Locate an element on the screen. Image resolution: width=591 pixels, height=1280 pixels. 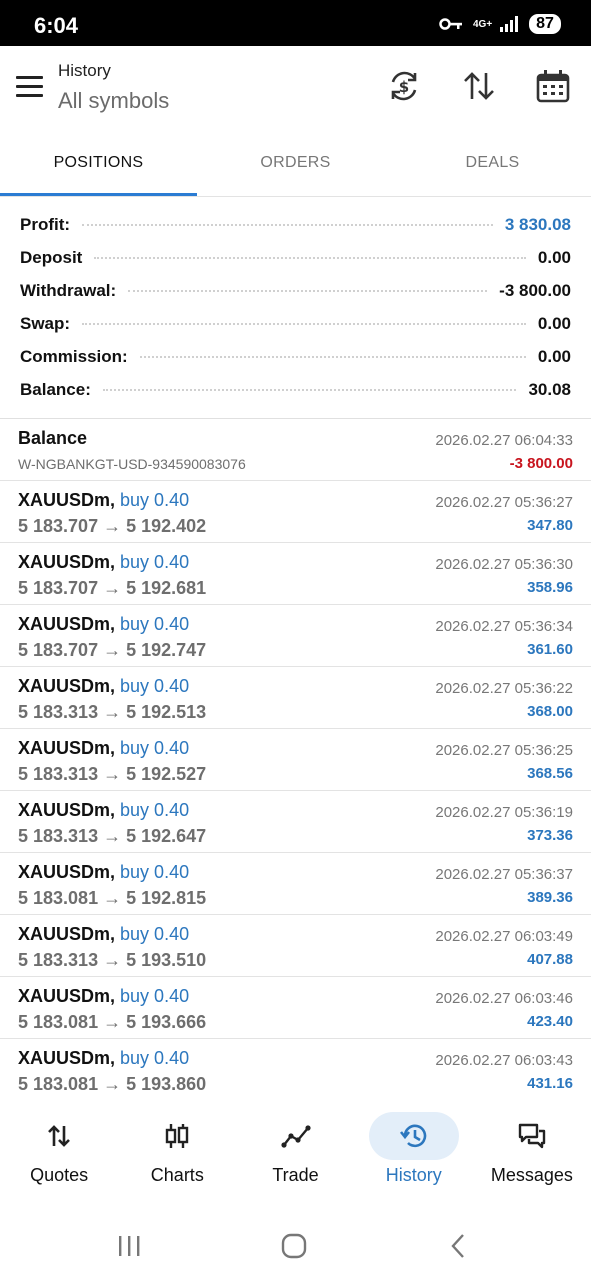
status-icons: 4G+ 87 is located at coordinates (500, 24).